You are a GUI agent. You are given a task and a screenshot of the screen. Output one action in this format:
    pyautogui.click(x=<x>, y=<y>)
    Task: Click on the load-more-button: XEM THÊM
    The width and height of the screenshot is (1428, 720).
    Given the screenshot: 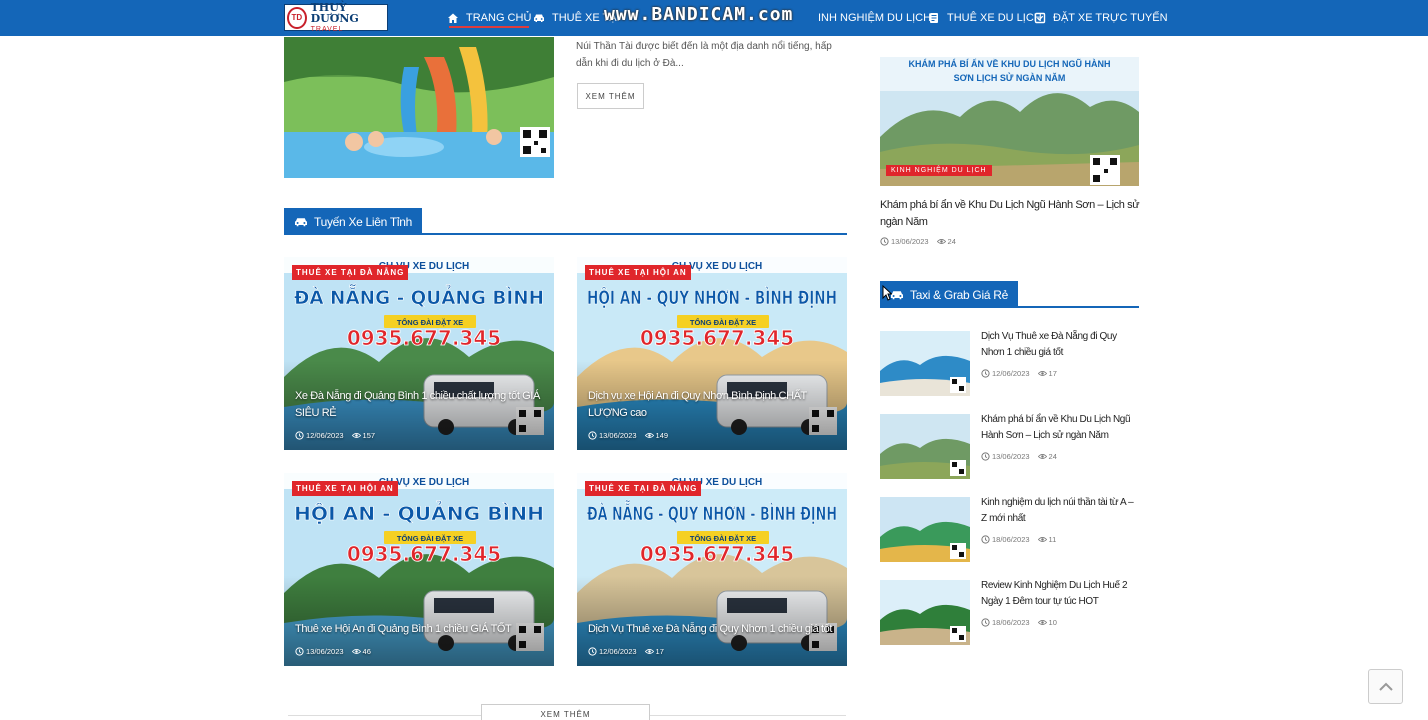 What is the action you would take?
    pyautogui.click(x=565, y=712)
    